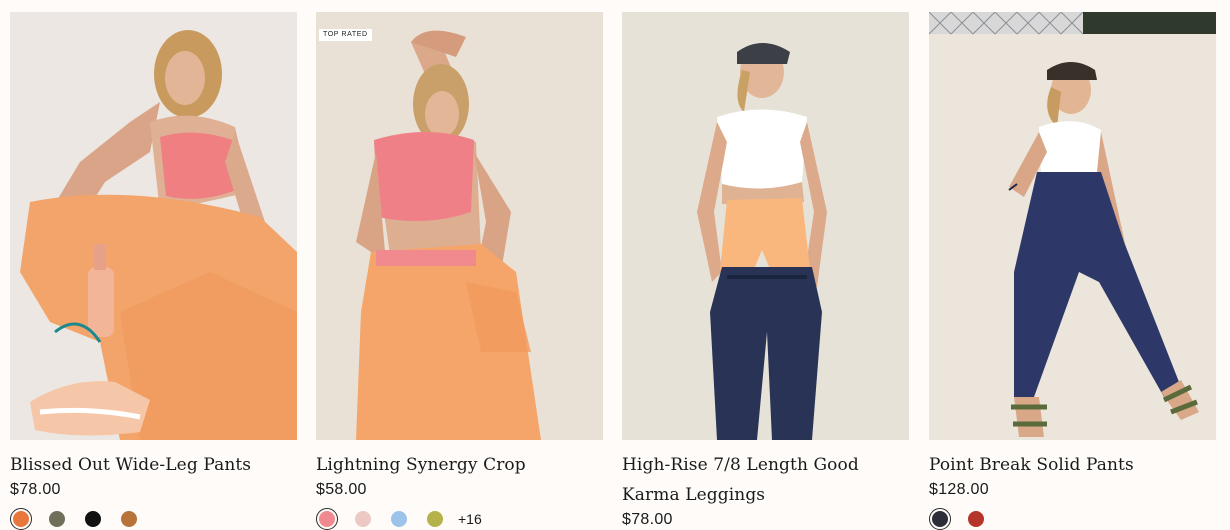 The width and height of the screenshot is (1230, 530). What do you see at coordinates (345, 35) in the screenshot?
I see `top-rated-badge: TOP RATED` at bounding box center [345, 35].